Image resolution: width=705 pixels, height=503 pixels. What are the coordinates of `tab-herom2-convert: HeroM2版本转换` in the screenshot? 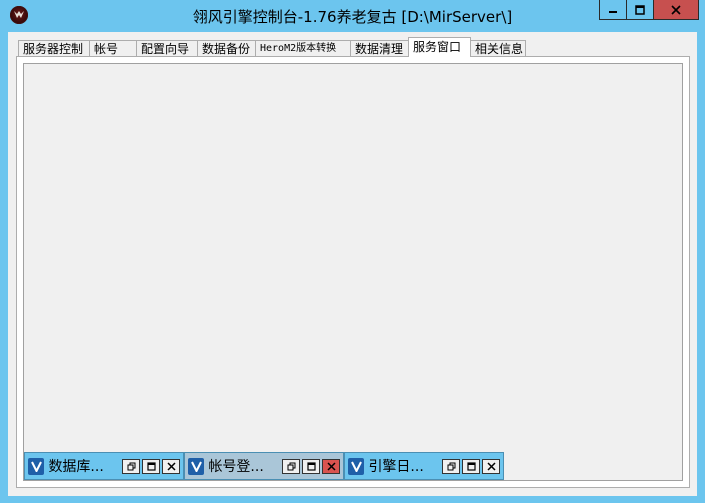 It's located at (303, 48).